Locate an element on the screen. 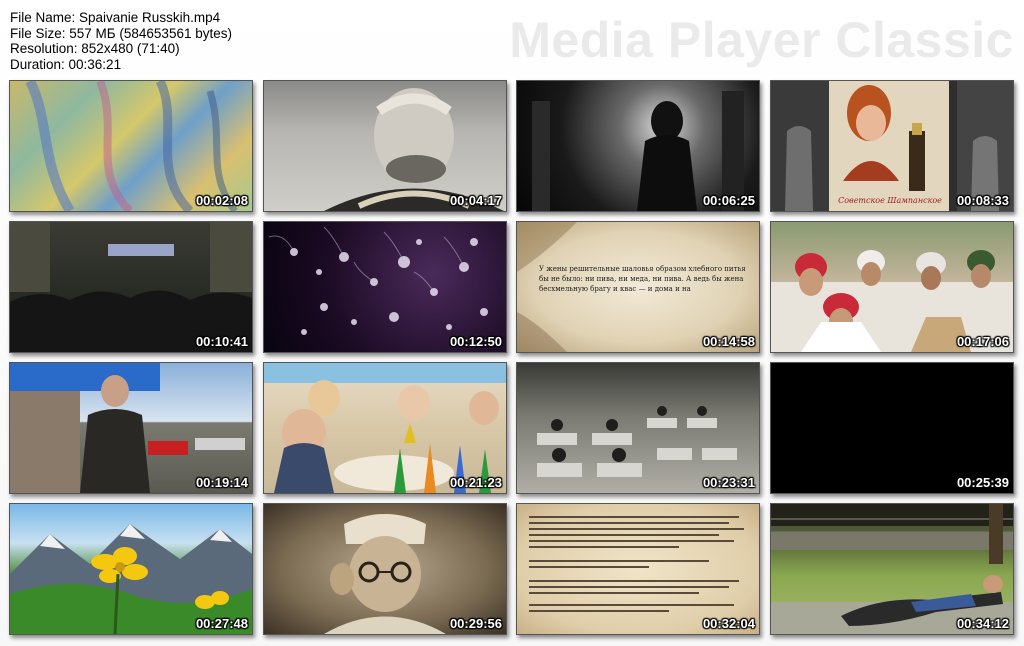 Image resolution: width=1024 pixels, height=646 pixels. timestamp: 00:25:39 is located at coordinates (982, 482).